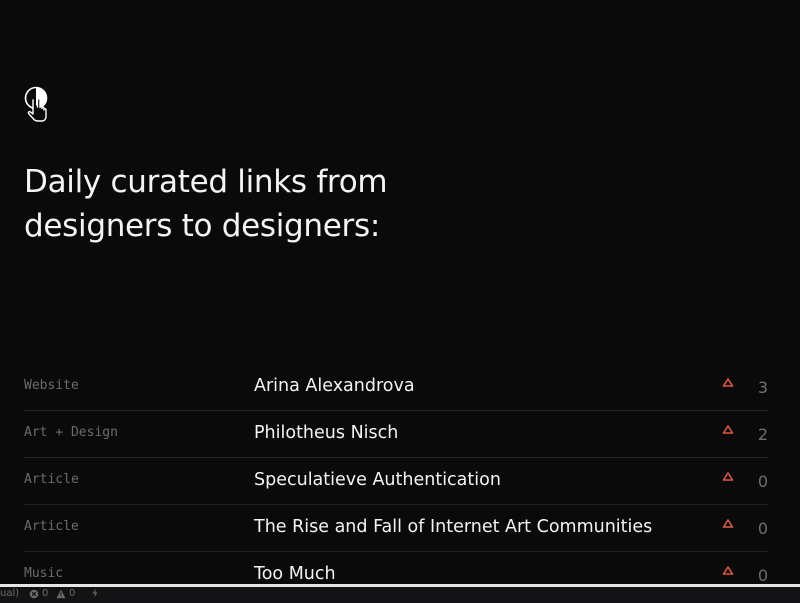 This screenshot has height=603, width=800. What do you see at coordinates (71, 432) in the screenshot?
I see `item-category: Art + Design` at bounding box center [71, 432].